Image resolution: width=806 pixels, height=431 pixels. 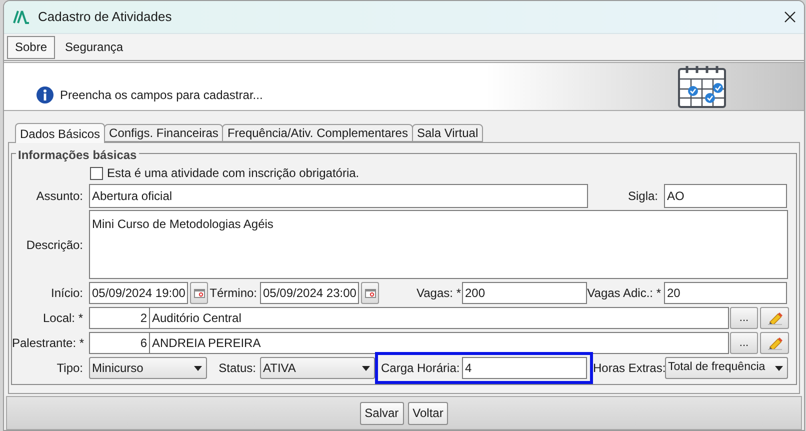 What do you see at coordinates (94, 47) in the screenshot?
I see `menu-item: Segurança` at bounding box center [94, 47].